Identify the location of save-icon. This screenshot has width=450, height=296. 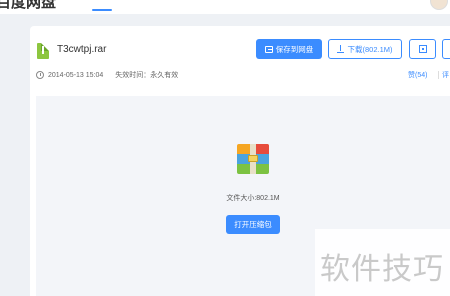
(268, 49).